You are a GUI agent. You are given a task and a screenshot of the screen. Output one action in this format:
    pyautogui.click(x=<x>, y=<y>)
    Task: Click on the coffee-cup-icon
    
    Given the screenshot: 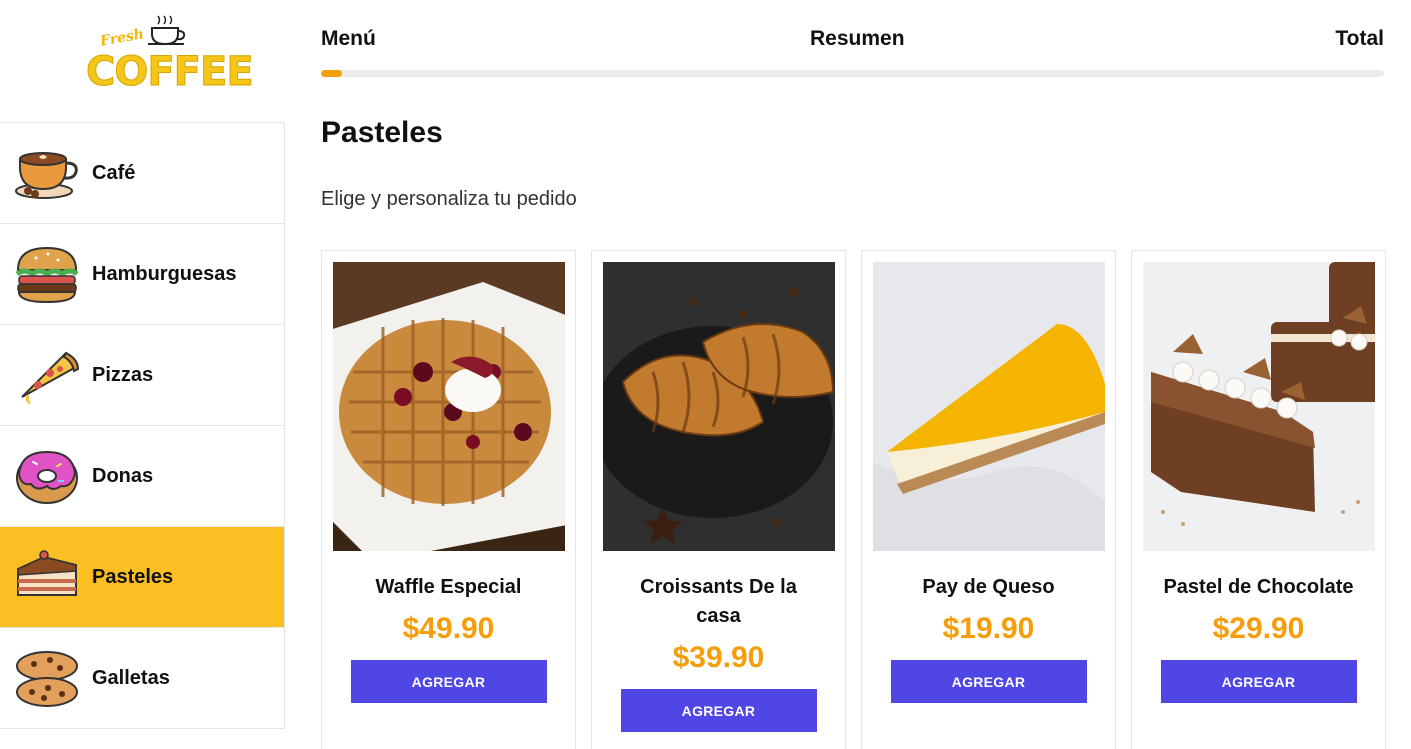 What is the action you would take?
    pyautogui.click(x=47, y=173)
    